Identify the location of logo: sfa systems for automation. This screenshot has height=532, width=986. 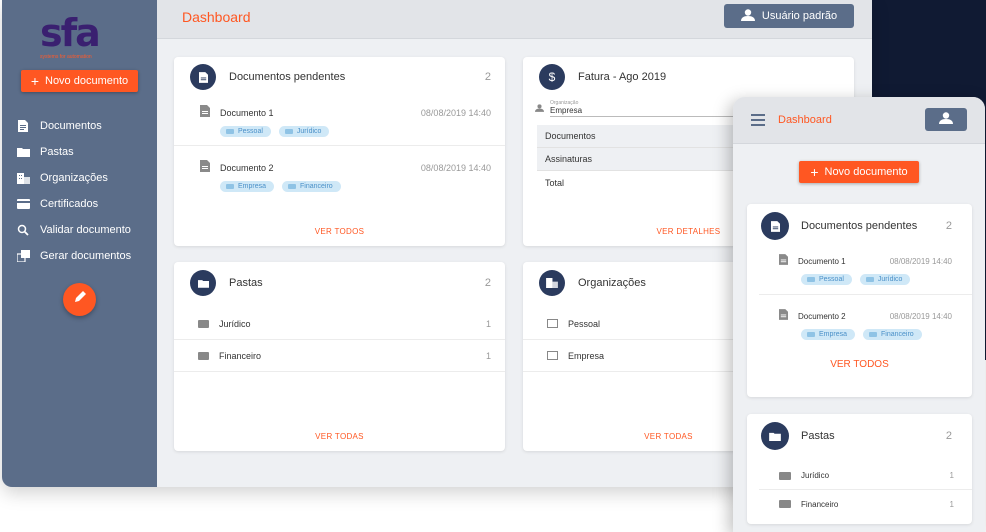
(85, 37).